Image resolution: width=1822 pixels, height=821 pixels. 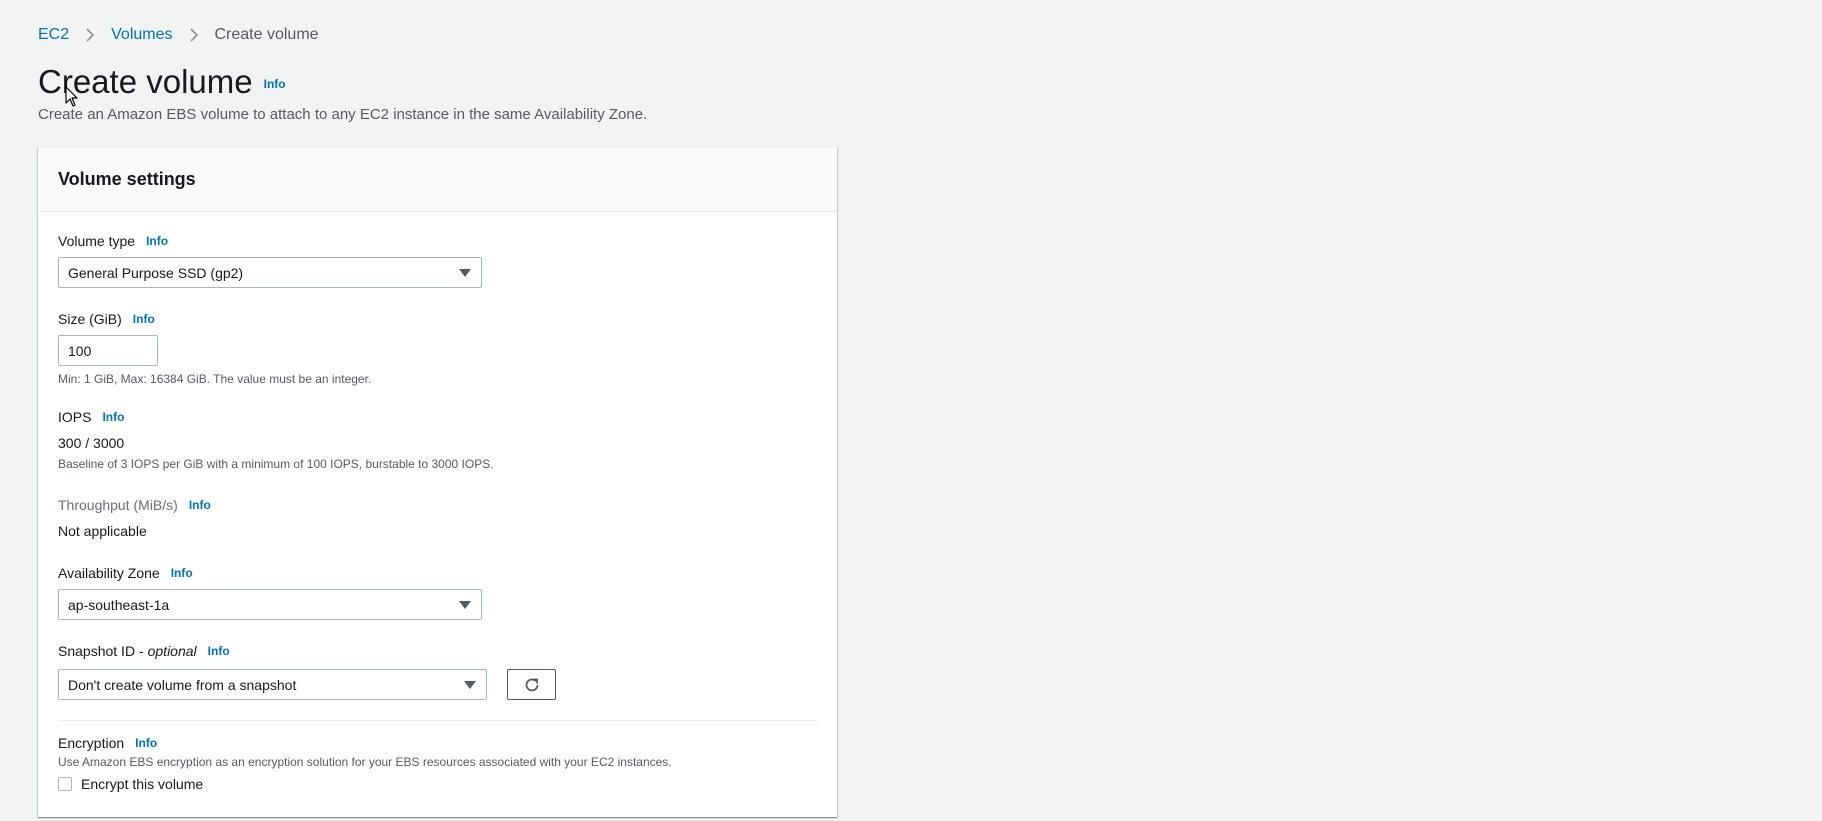 What do you see at coordinates (127, 178) in the screenshot?
I see `volume-settings-title: Volume settings` at bounding box center [127, 178].